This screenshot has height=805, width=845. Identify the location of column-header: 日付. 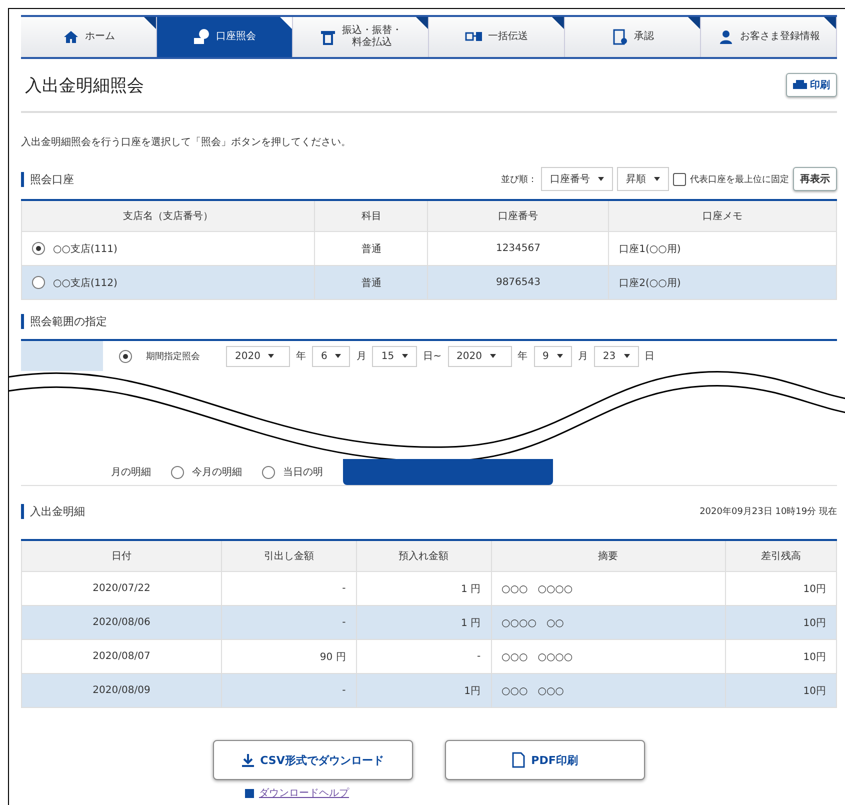
(122, 556).